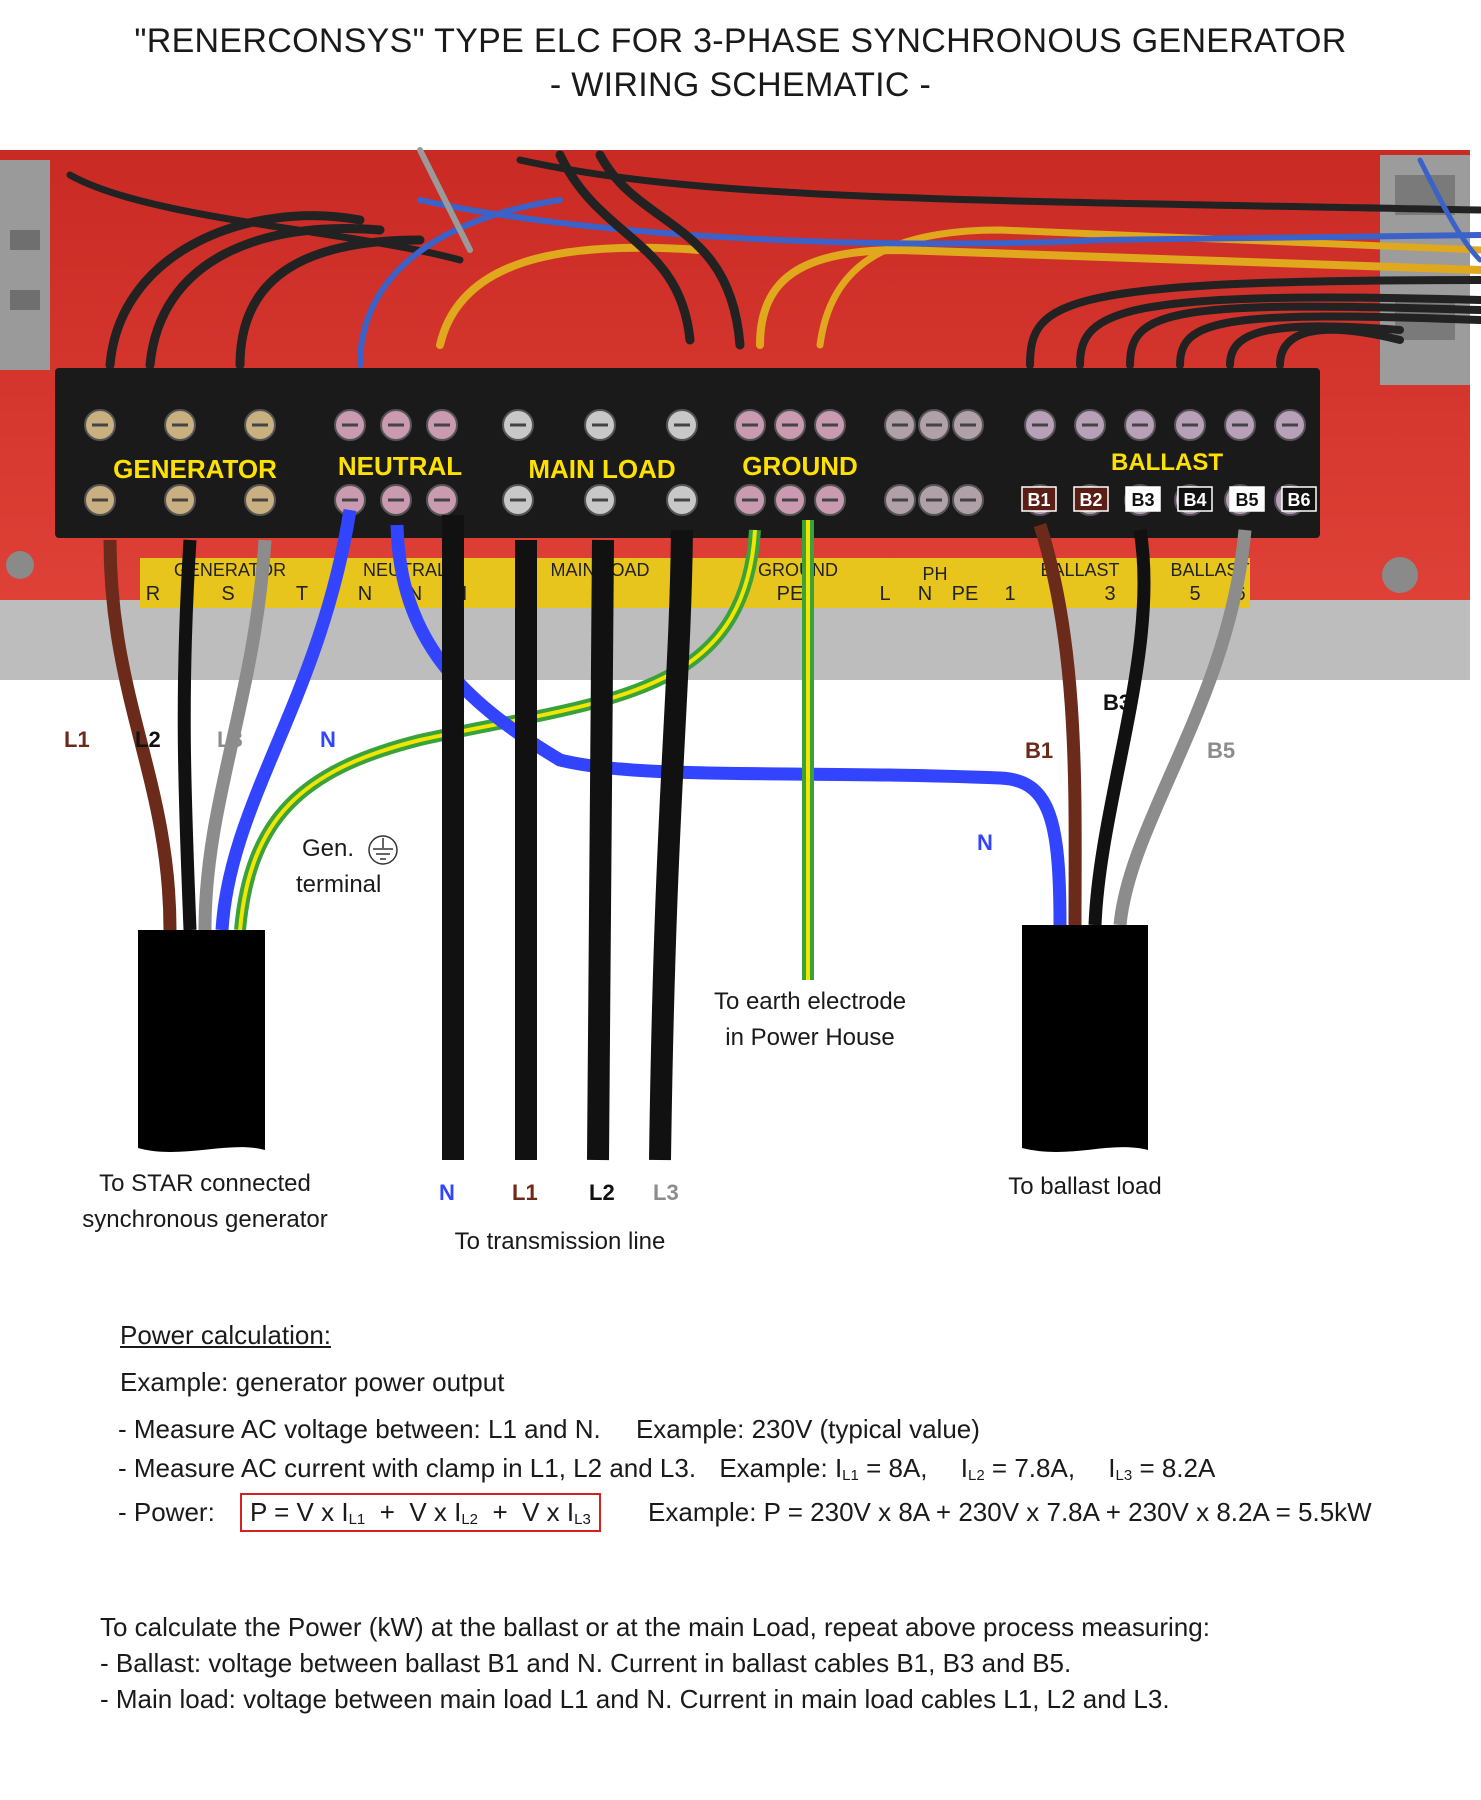 The width and height of the screenshot is (1481, 1800). What do you see at coordinates (1085, 1186) in the screenshot?
I see `ballast-destination: To ballast load` at bounding box center [1085, 1186].